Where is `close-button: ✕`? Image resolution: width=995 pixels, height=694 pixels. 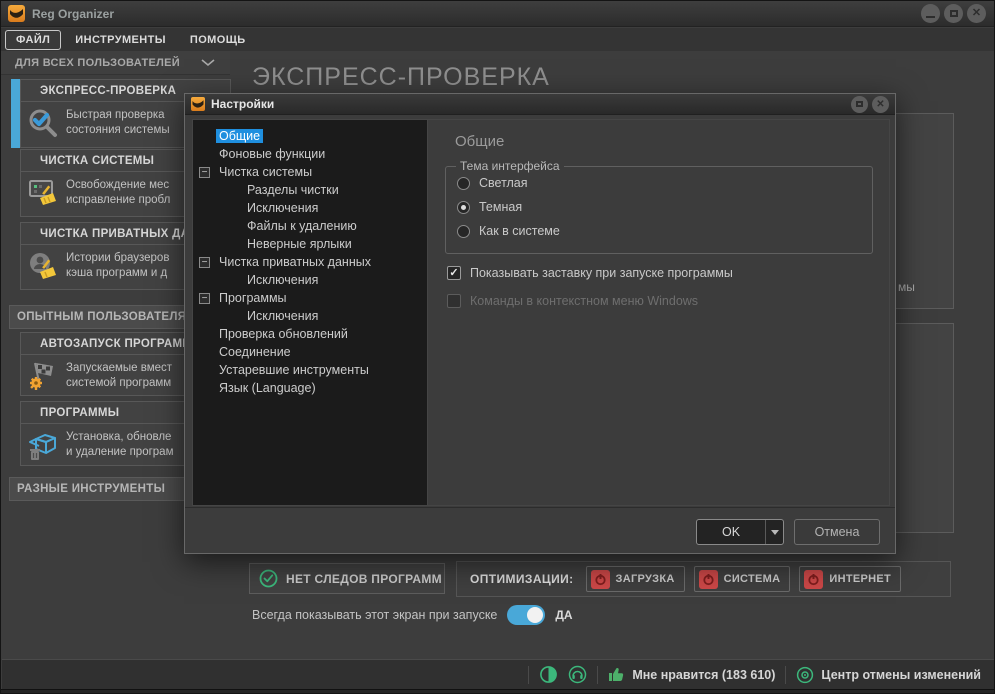
close-button: ✕ is located at coordinates (976, 13).